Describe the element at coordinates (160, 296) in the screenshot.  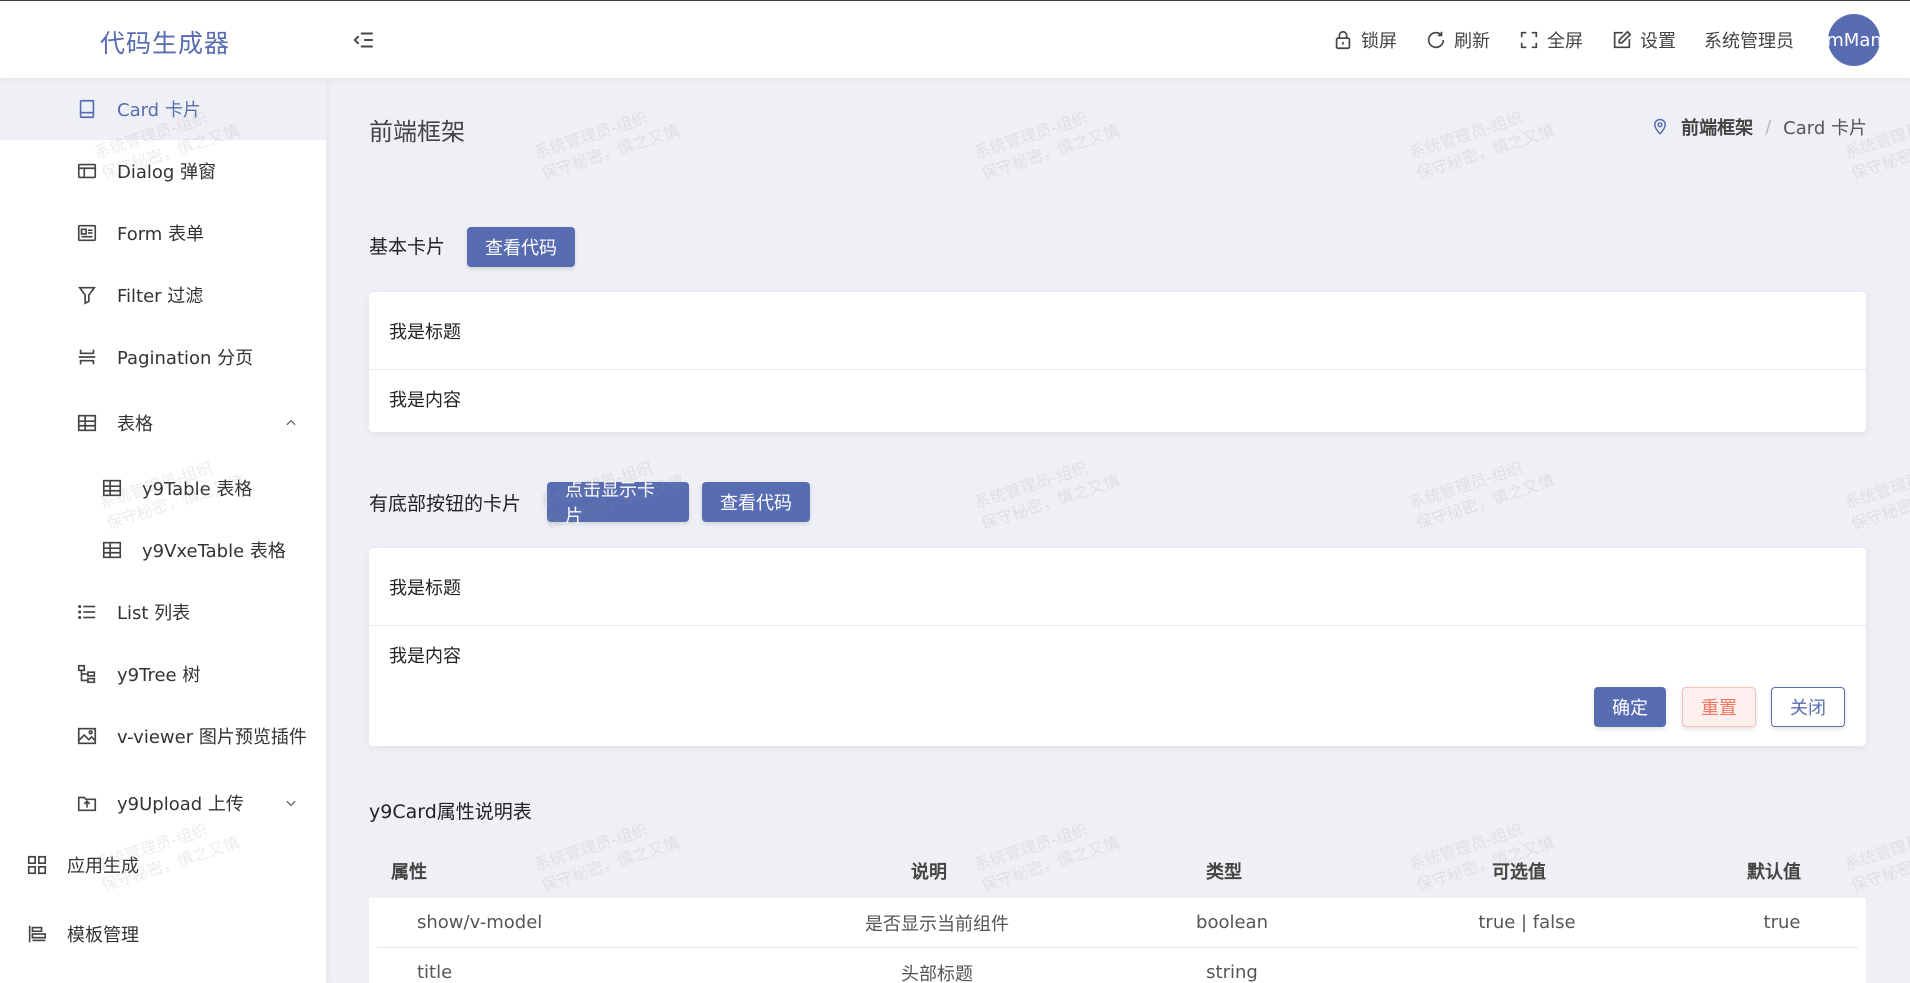
I see `sidebar-item-label: Filter 过滤` at that location.